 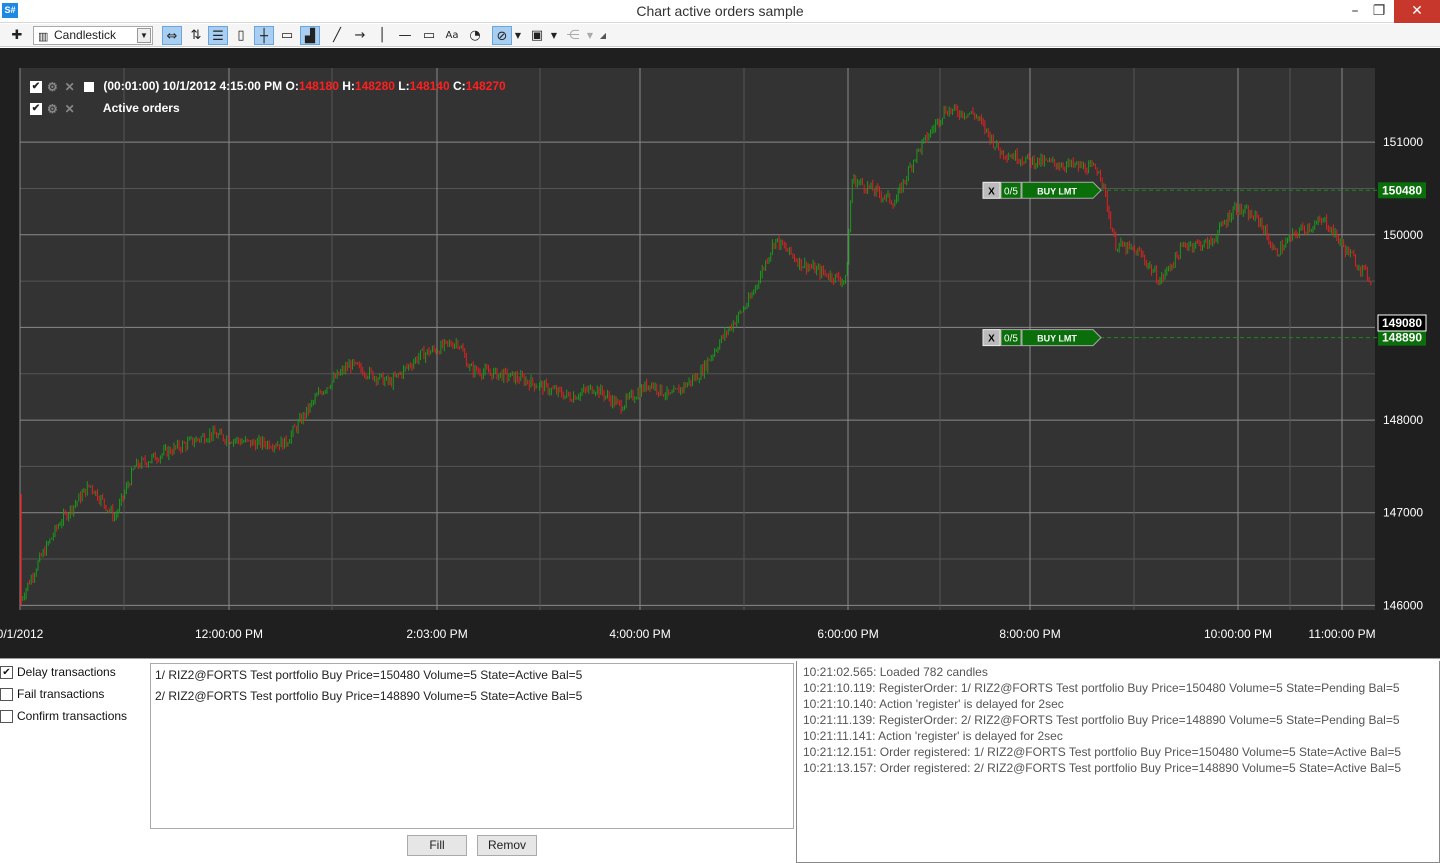 I want to click on checkbox: ✔, so click(x=6, y=673).